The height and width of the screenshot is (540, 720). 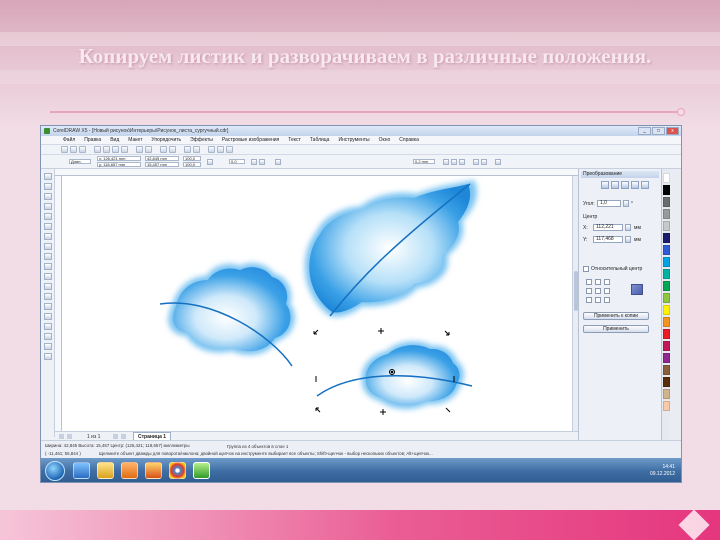 I want to click on basic-shapes-tool-icon, so click(x=48, y=266).